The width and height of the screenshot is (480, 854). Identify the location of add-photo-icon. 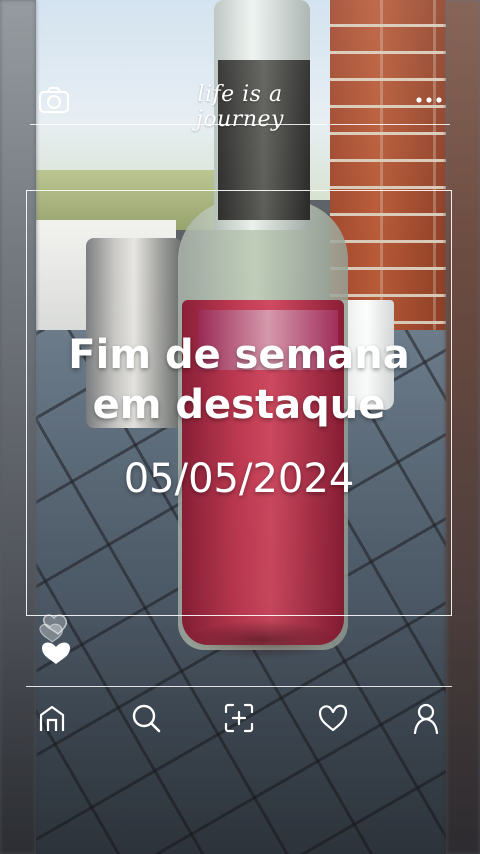
(239, 718).